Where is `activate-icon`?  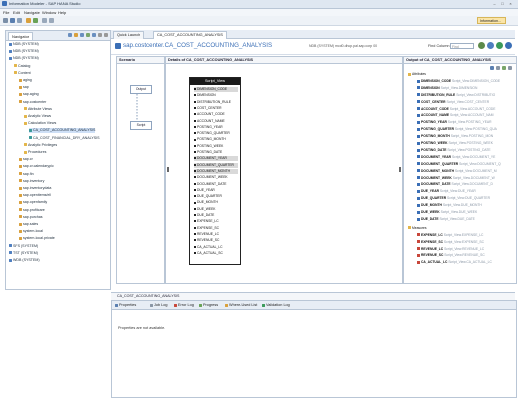
activate-icon is located at coordinates (481, 45).